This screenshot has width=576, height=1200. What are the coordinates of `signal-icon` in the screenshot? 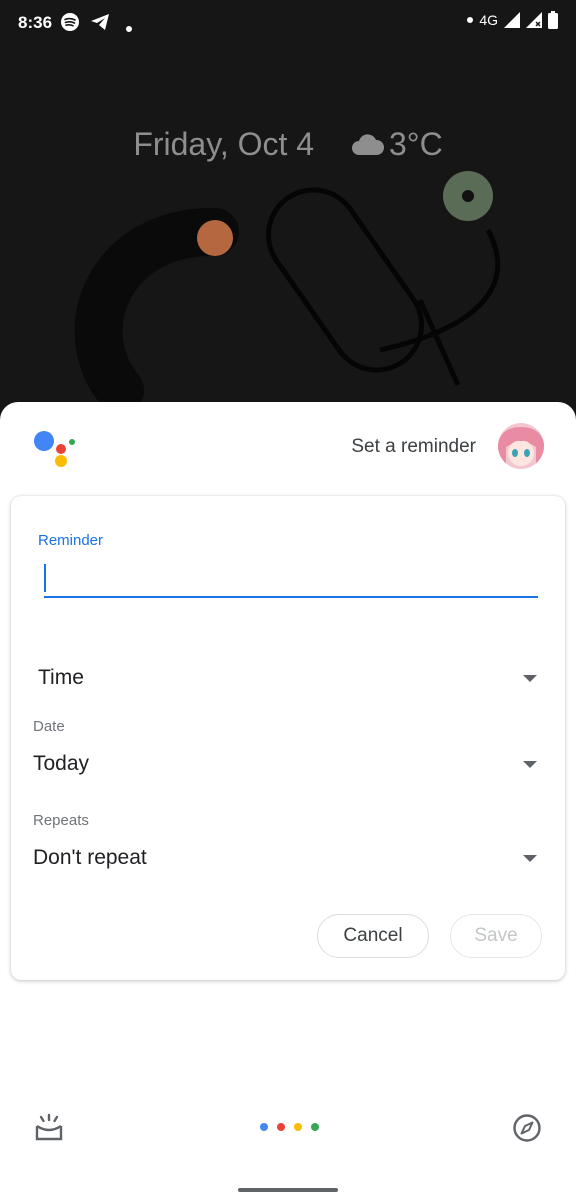 It's located at (512, 20).